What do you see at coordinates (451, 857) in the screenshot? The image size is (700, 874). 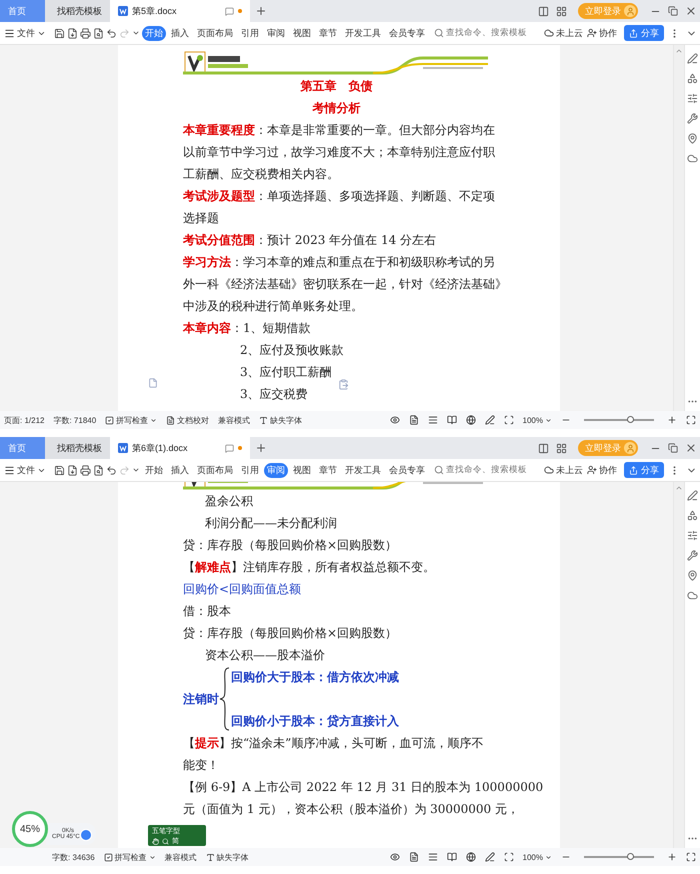 I see `reading-view-icon` at bounding box center [451, 857].